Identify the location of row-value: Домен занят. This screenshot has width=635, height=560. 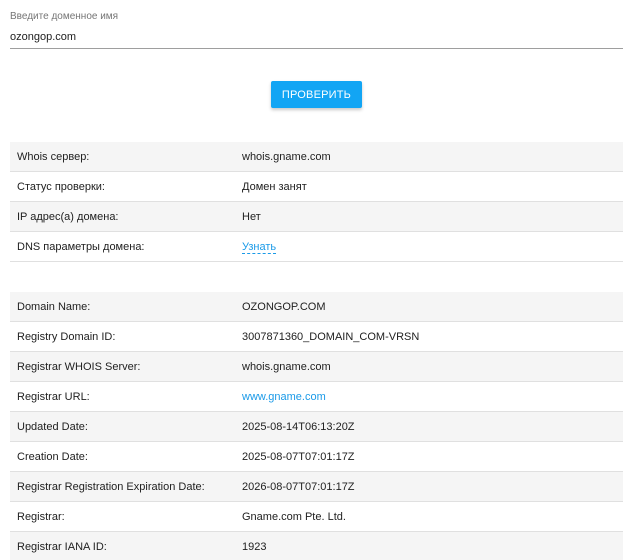
(429, 186).